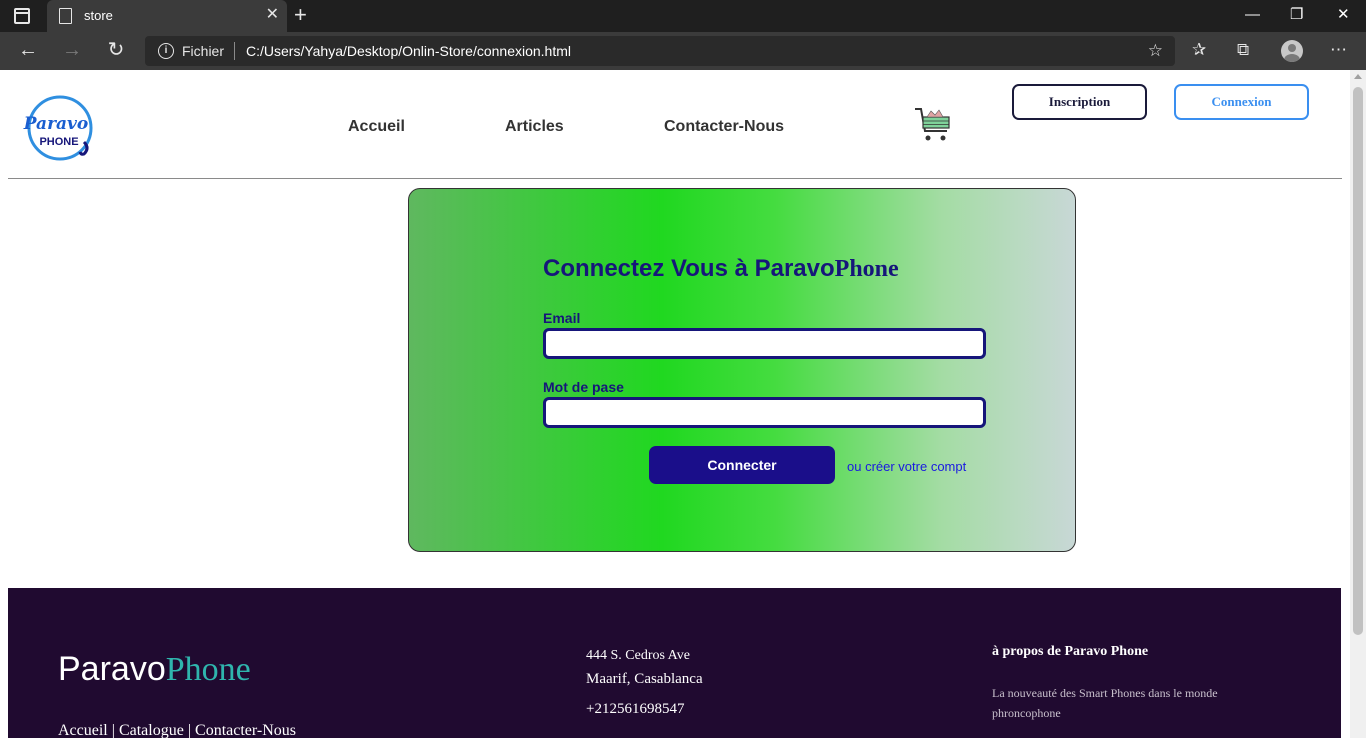 This screenshot has height=738, width=1366. Describe the element at coordinates (1155, 51) in the screenshot. I see `add-favorite-icon: ☆` at that location.